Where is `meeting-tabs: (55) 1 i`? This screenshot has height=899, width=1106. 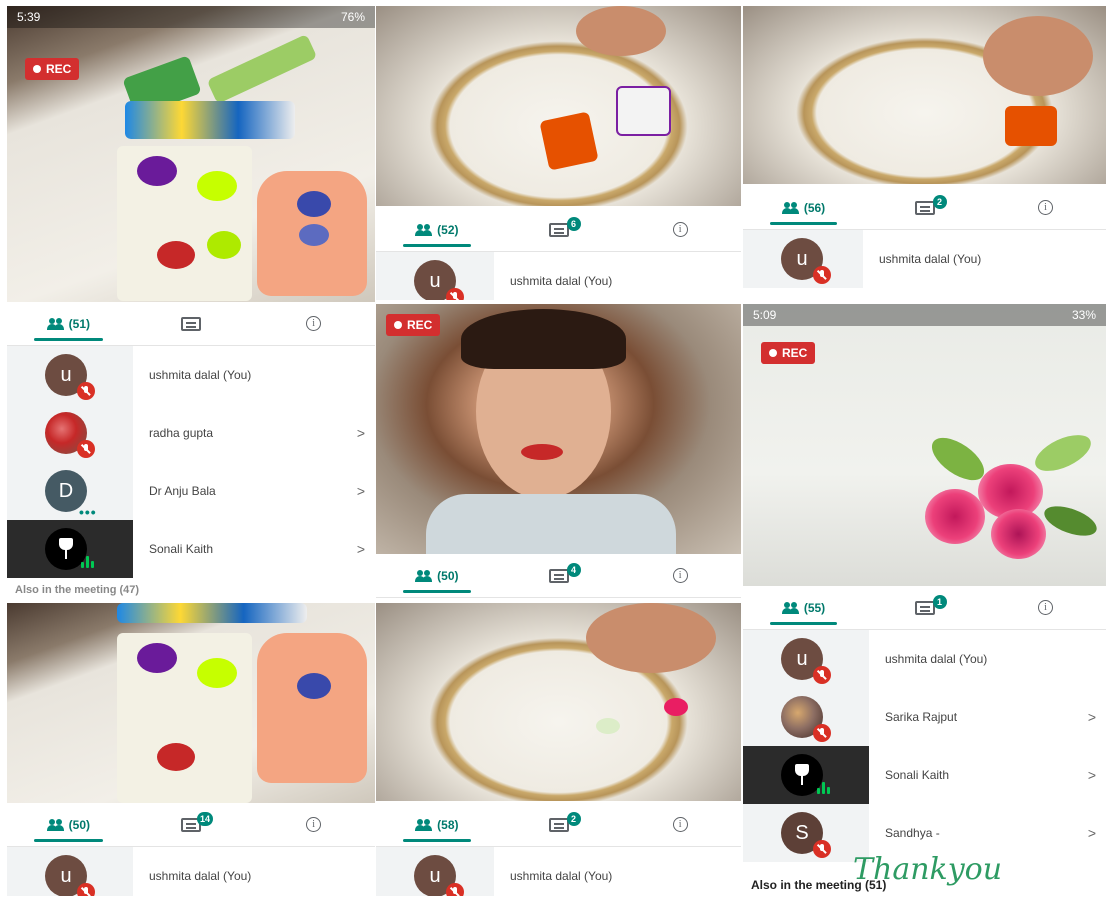 meeting-tabs: (55) 1 i is located at coordinates (924, 608).